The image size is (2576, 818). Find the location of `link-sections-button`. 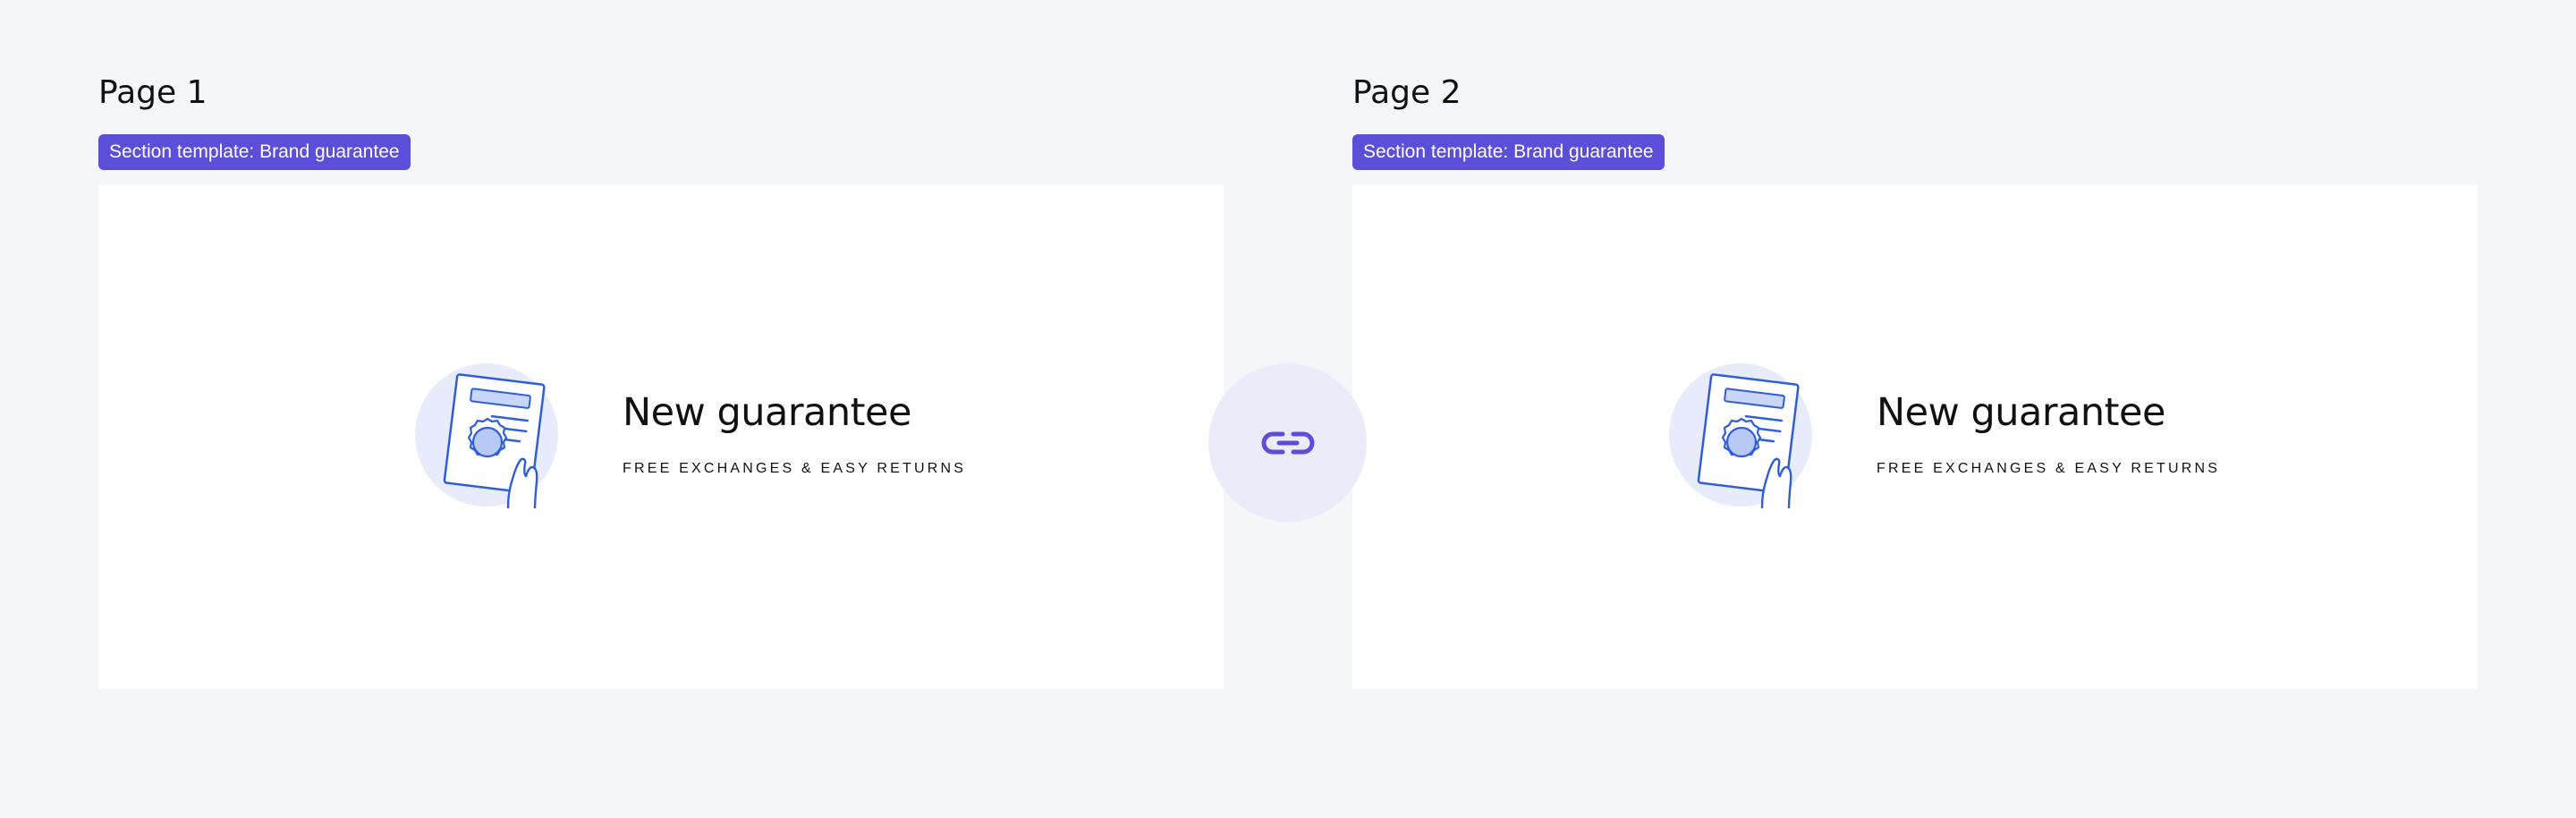

link-sections-button is located at coordinates (1287, 443).